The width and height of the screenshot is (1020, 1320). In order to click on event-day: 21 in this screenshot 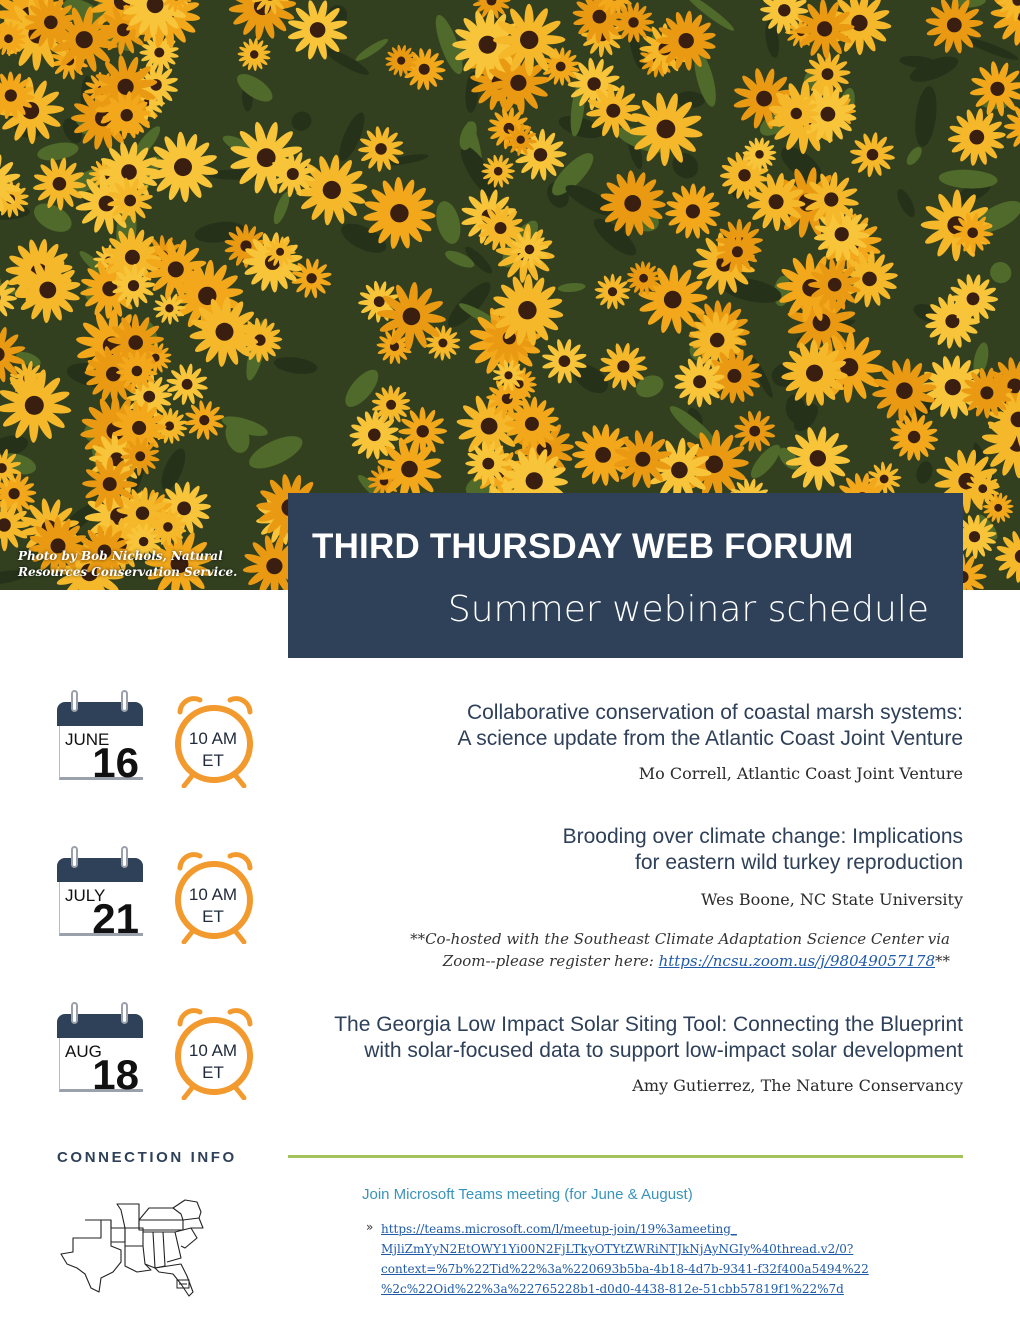, I will do `click(115, 918)`.